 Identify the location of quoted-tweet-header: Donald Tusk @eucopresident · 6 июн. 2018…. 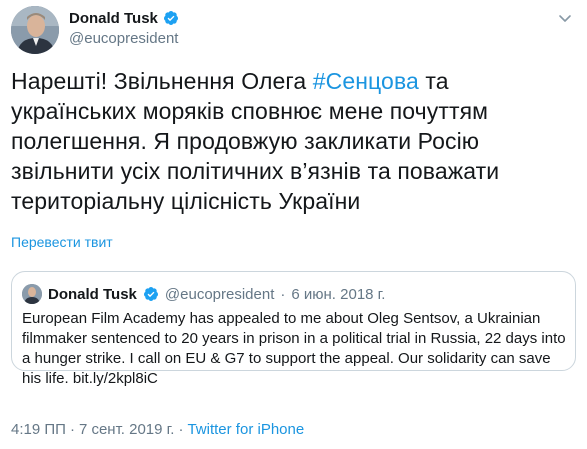
(203, 294).